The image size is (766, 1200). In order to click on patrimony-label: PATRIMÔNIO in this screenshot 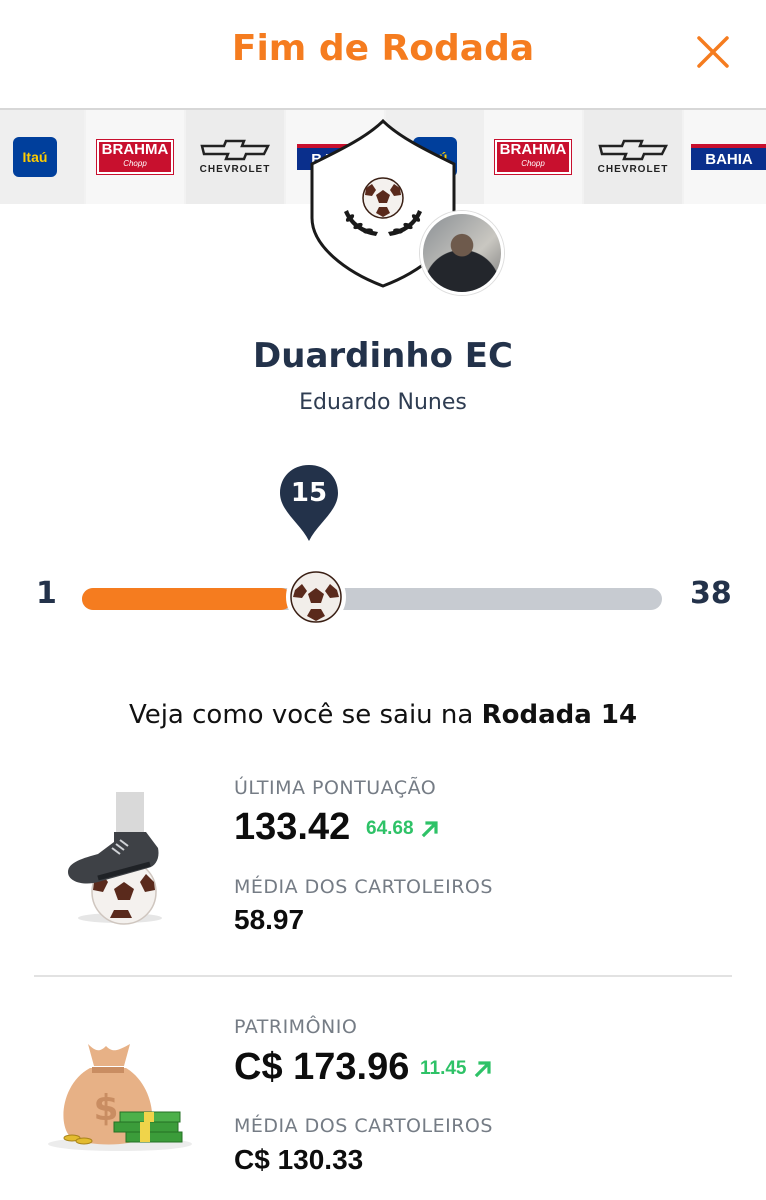, I will do `click(296, 1027)`.